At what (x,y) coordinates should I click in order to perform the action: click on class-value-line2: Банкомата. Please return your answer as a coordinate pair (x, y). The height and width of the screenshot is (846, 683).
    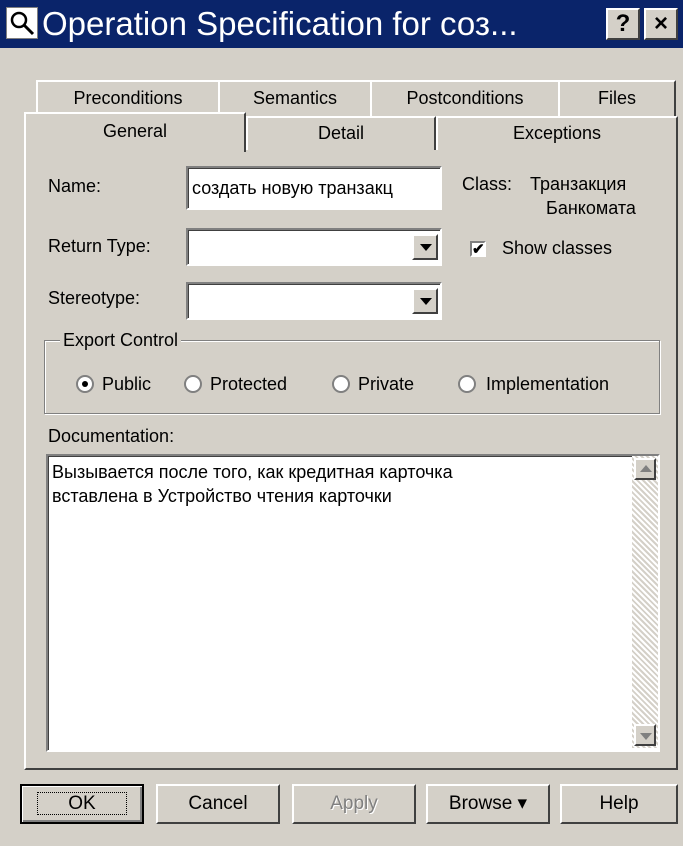
    Looking at the image, I should click on (591, 208).